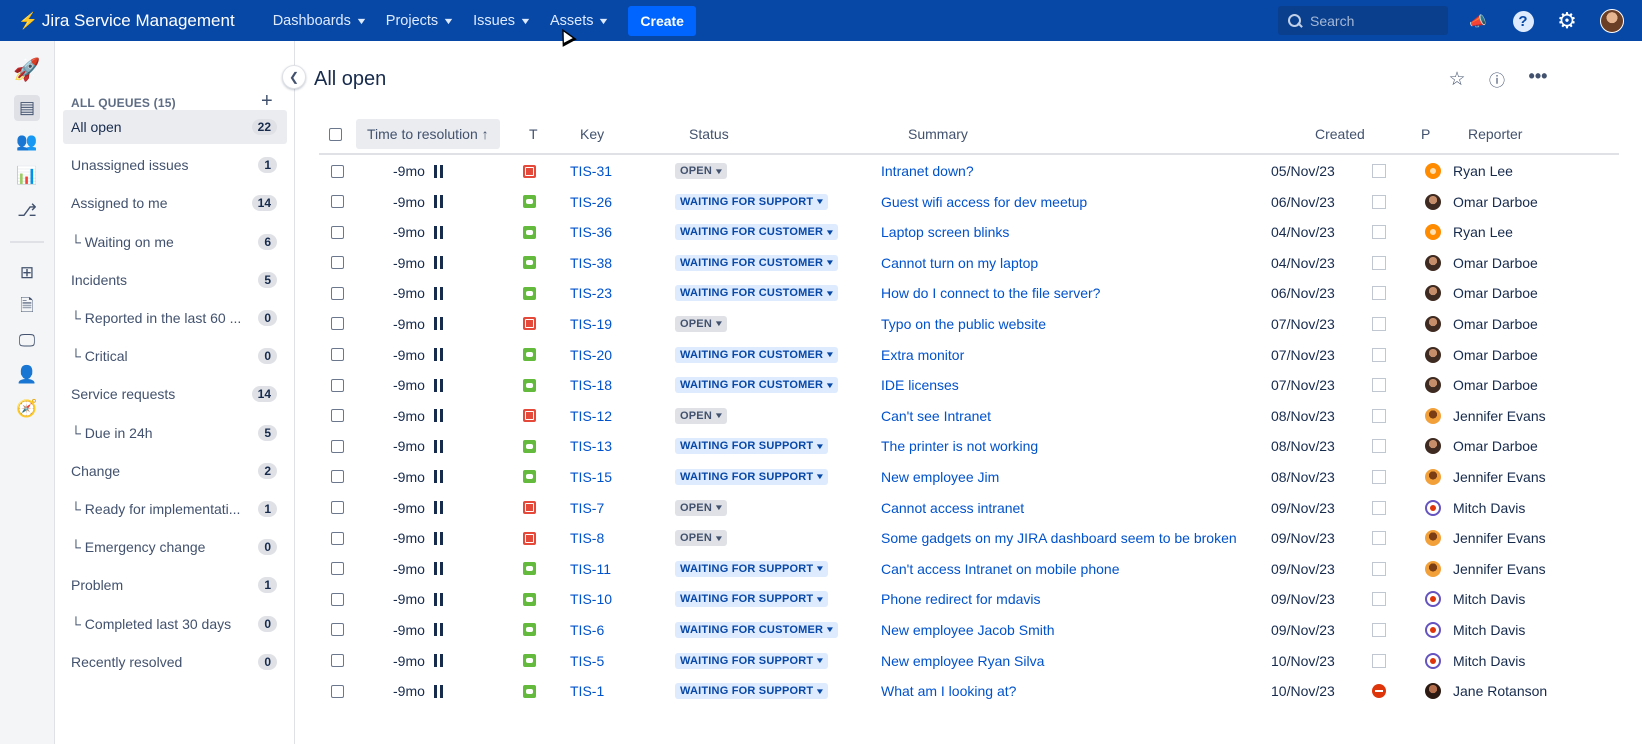 This screenshot has height=744, width=1642. What do you see at coordinates (709, 134) in the screenshot?
I see `column-status: Status` at bounding box center [709, 134].